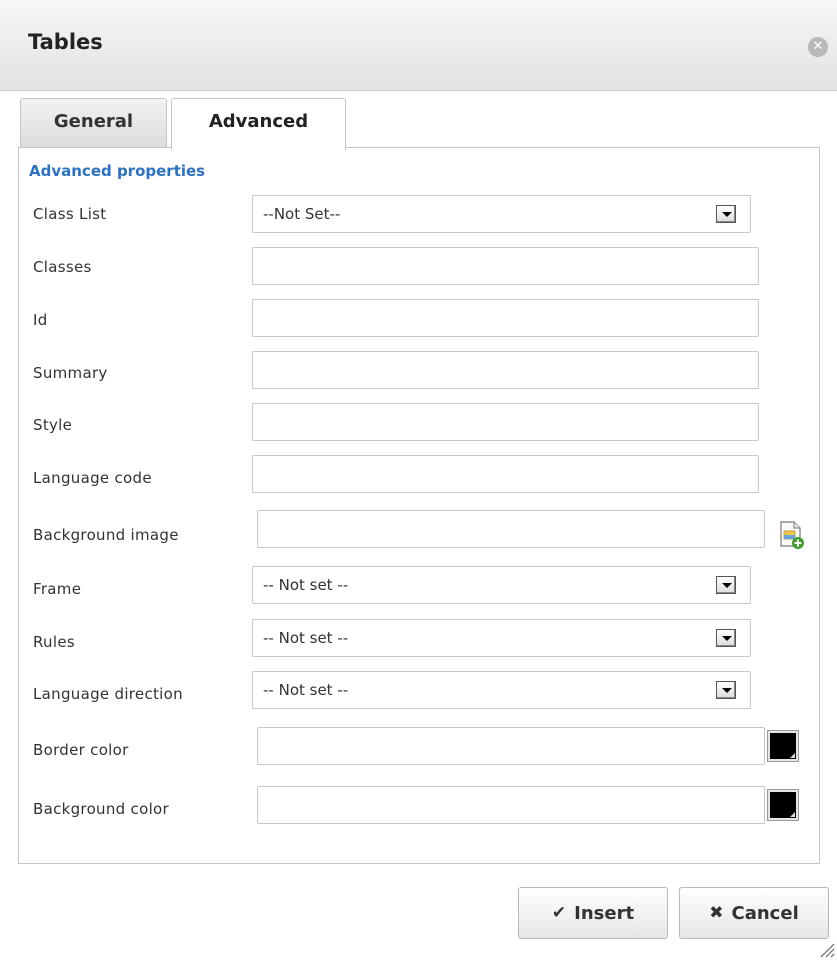 Image resolution: width=837 pixels, height=962 pixels. Describe the element at coordinates (57, 589) in the screenshot. I see `frame-label: Frame` at that location.